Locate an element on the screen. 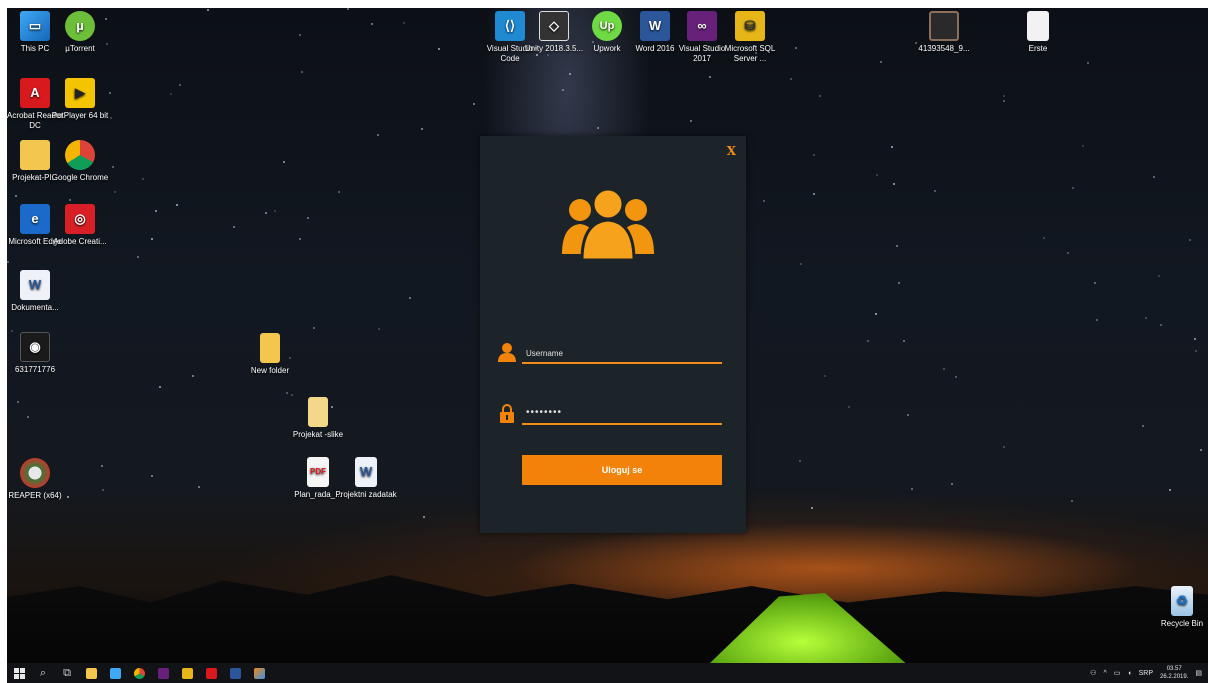 The width and height of the screenshot is (1208, 683). taskbar-chrome is located at coordinates (139, 673).